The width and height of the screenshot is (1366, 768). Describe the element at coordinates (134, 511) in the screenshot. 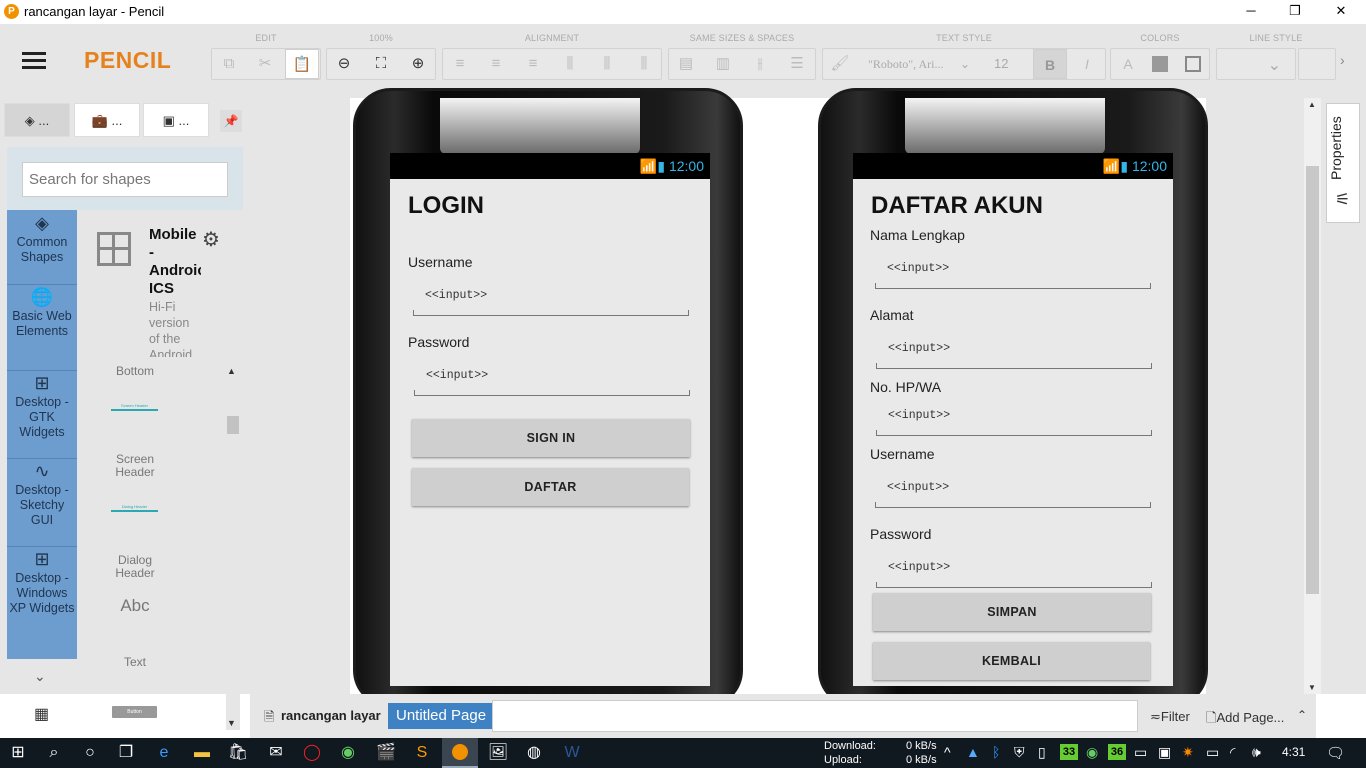

I see `shape-dialog-header-preview` at that location.